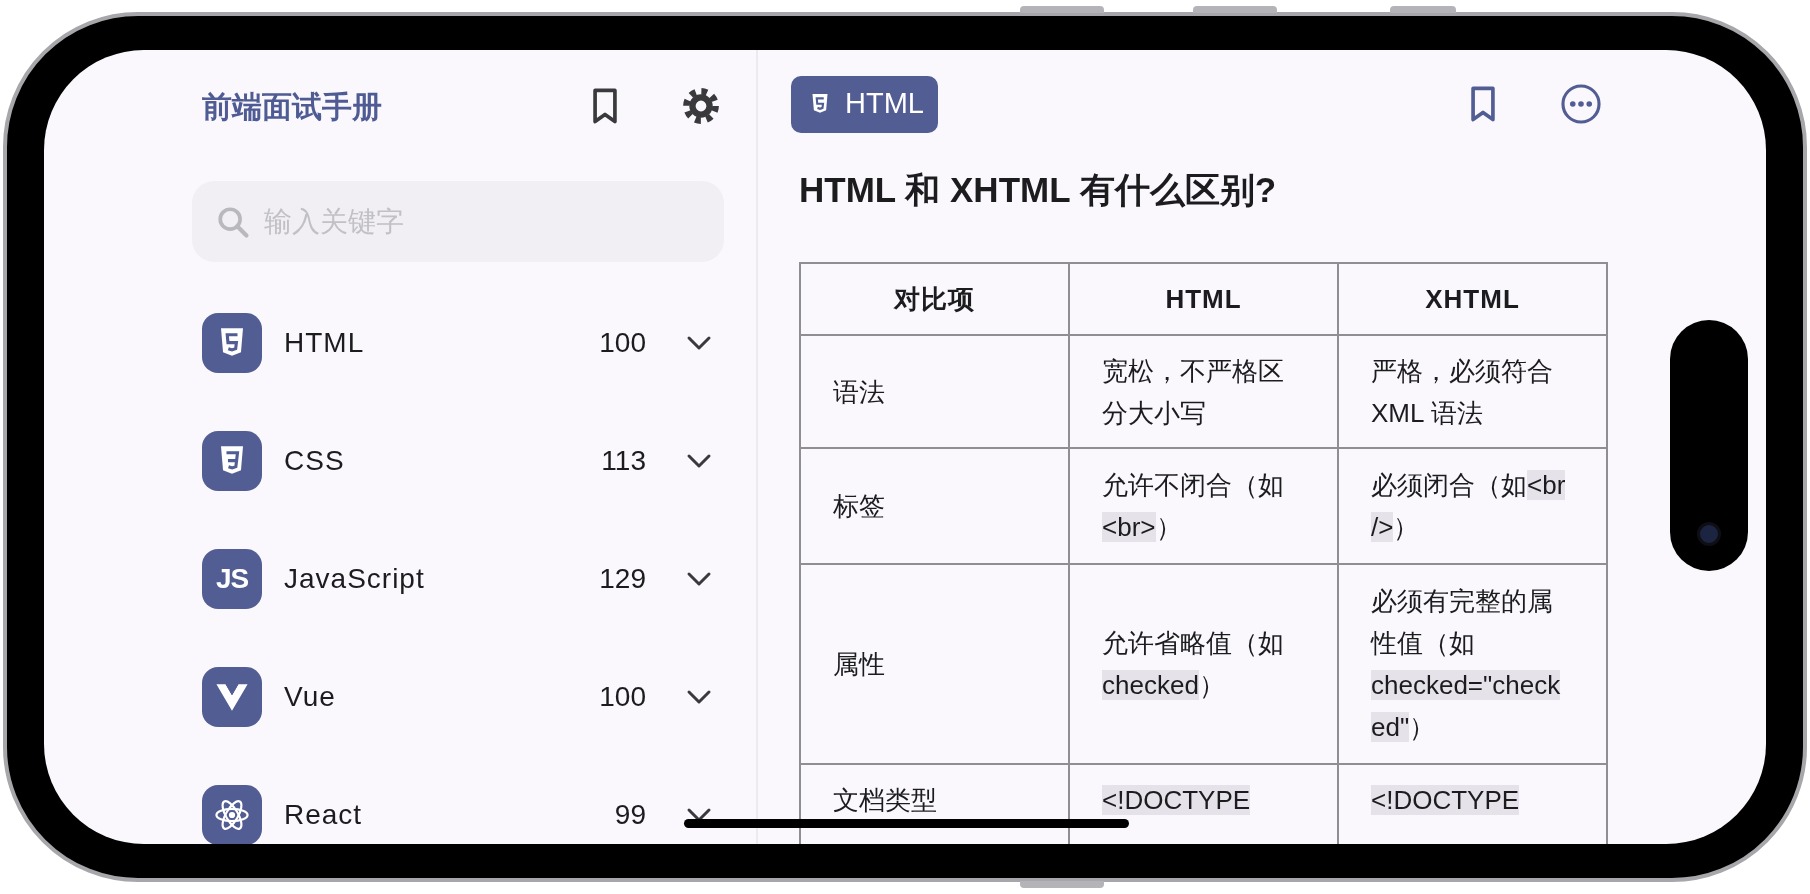  What do you see at coordinates (1472, 299) in the screenshot?
I see `column-header: XHTML` at bounding box center [1472, 299].